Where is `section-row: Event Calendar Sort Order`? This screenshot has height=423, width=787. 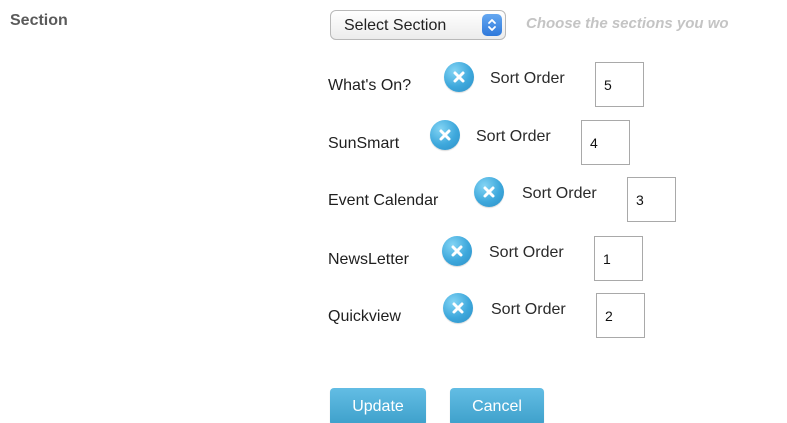 section-row: Event Calendar Sort Order is located at coordinates (508, 200).